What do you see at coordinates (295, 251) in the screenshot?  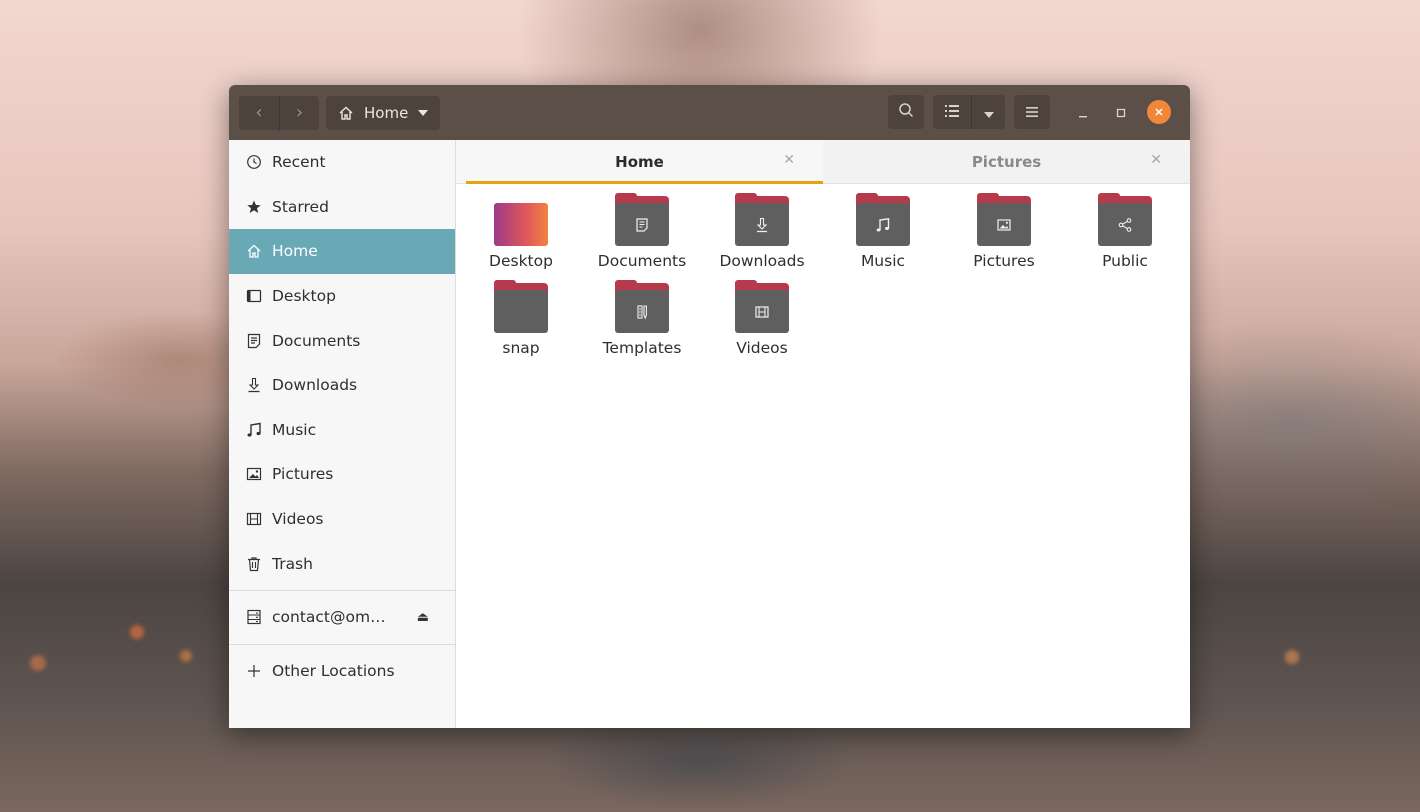 I see `sidebar-item-label: Home` at bounding box center [295, 251].